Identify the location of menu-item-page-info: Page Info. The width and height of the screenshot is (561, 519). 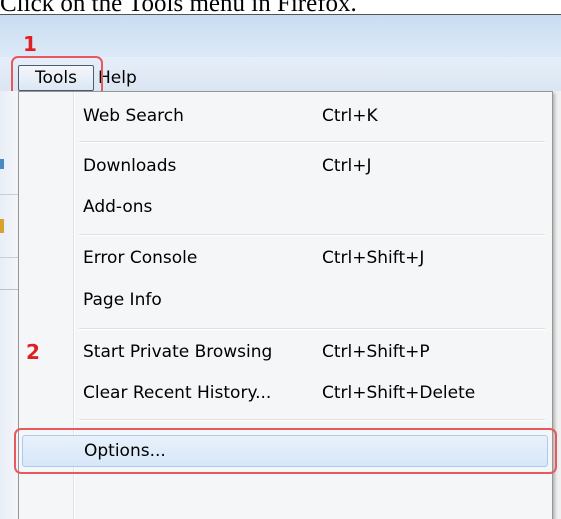
(285, 300).